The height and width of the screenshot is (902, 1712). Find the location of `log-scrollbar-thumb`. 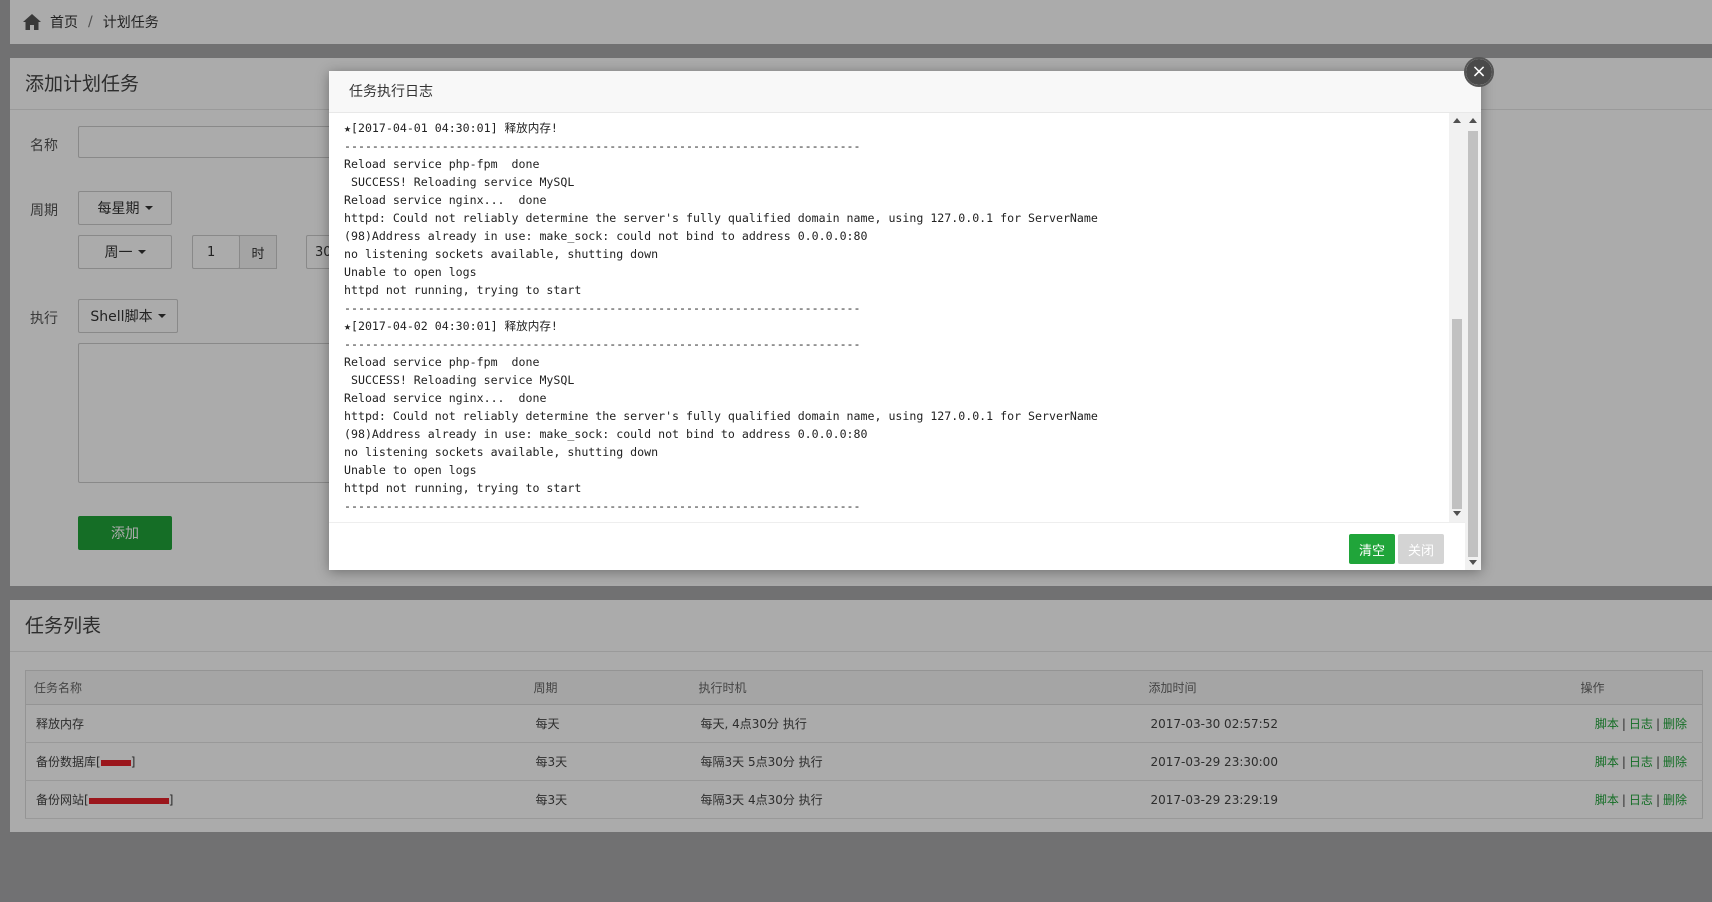

log-scrollbar-thumb is located at coordinates (1457, 414).